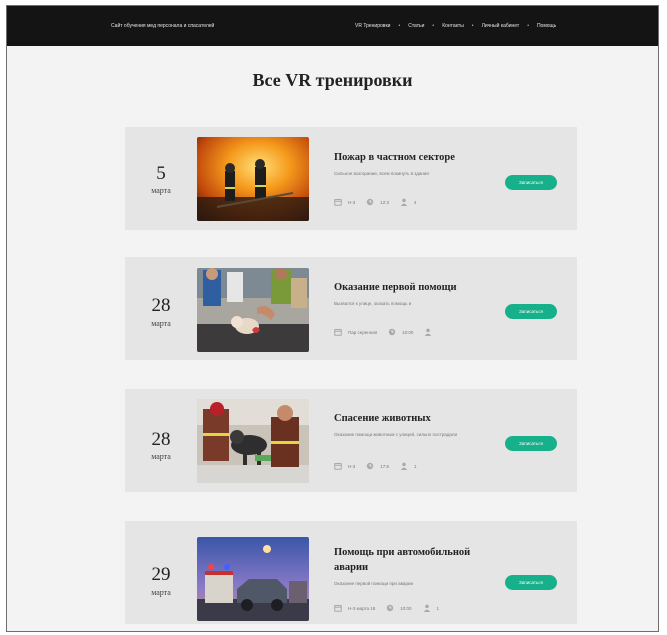 This screenshot has width=667, height=635. Describe the element at coordinates (253, 179) in the screenshot. I see `firefighters-photo` at that location.